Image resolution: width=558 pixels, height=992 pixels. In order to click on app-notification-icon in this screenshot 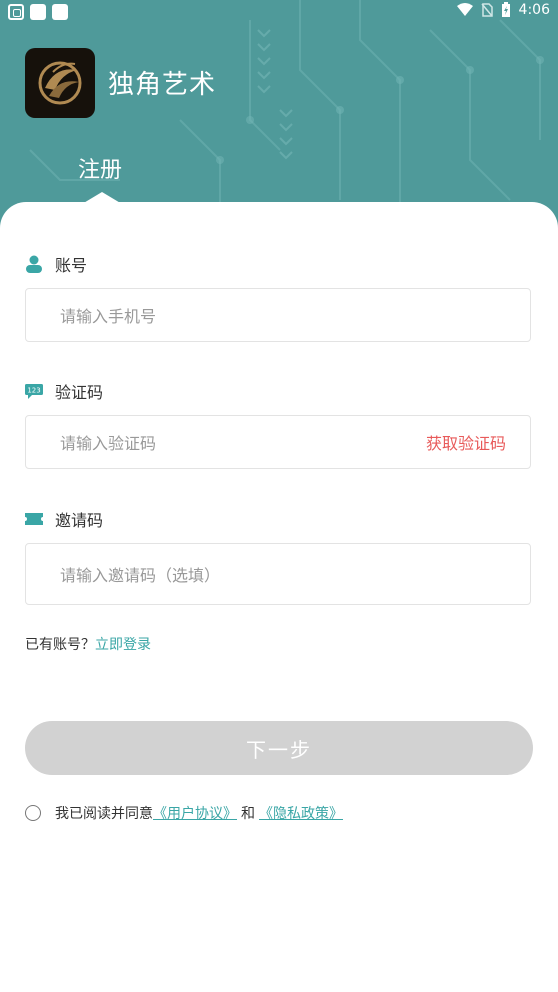, I will do `click(16, 12)`.